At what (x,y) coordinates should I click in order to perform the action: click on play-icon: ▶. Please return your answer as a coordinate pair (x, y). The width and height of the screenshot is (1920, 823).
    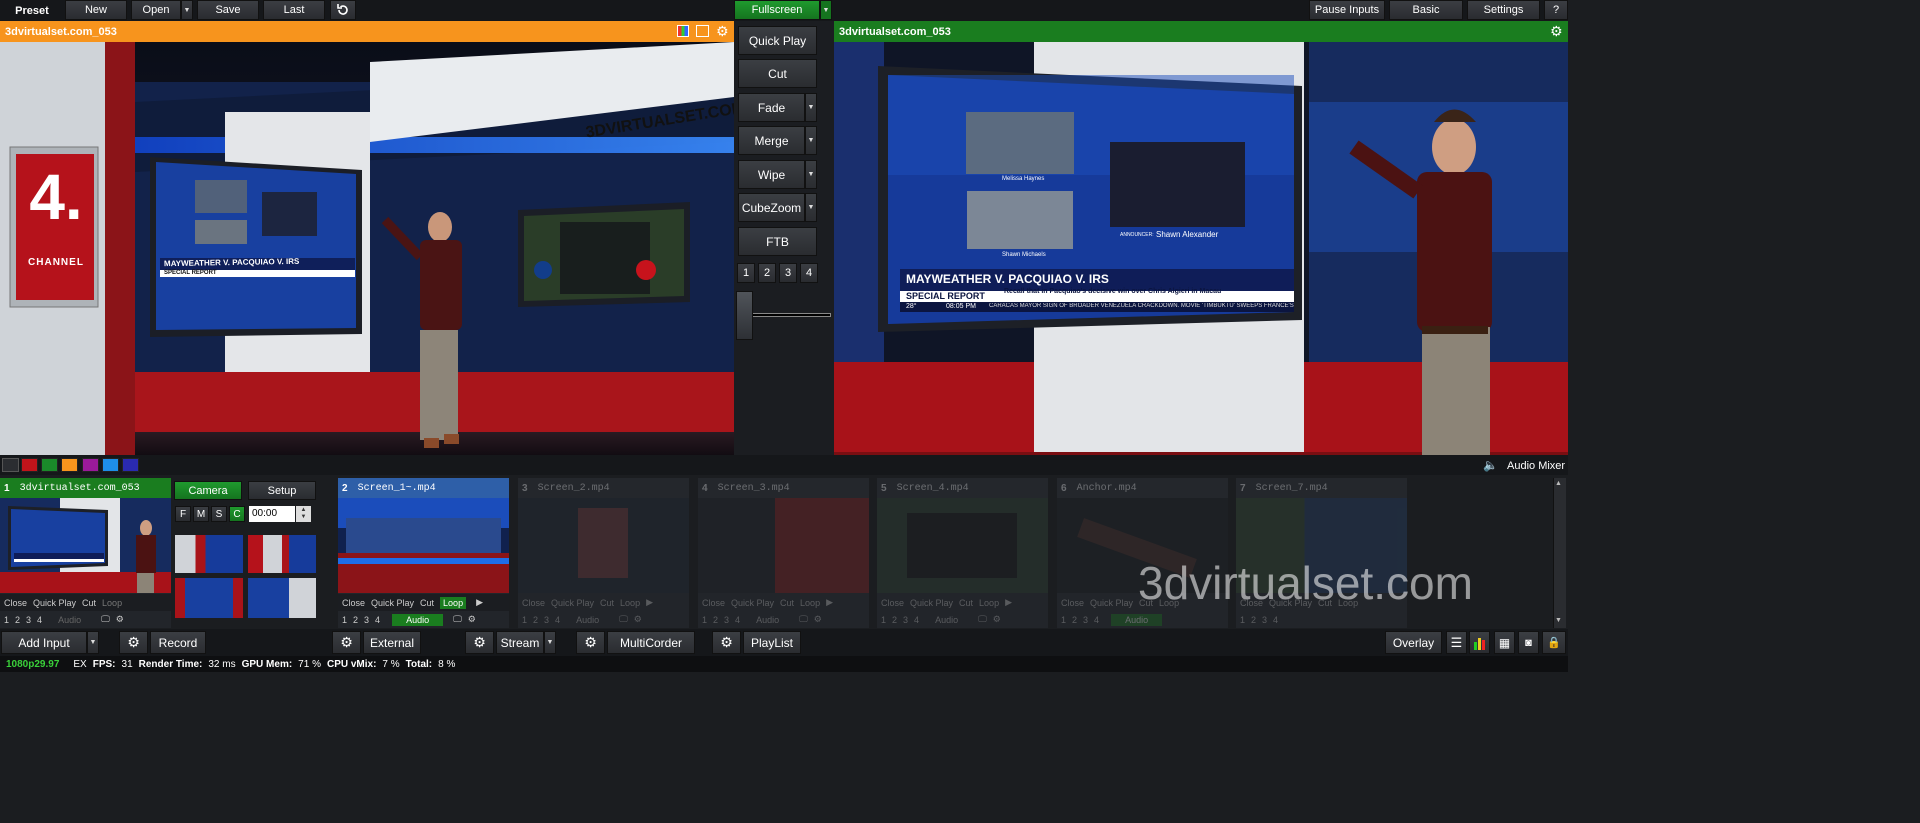
    Looking at the image, I should click on (1008, 602).